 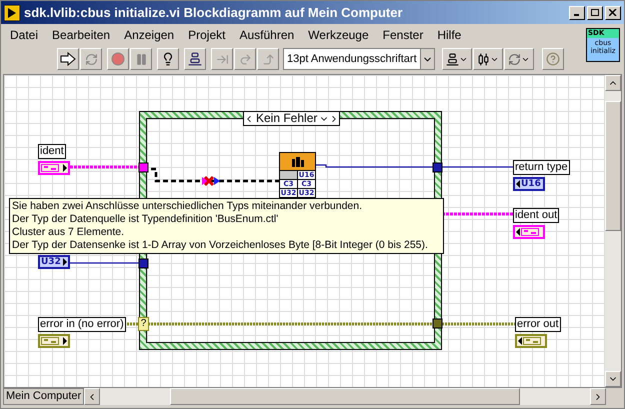 I want to click on terminal-label: ident out, so click(x=536, y=215).